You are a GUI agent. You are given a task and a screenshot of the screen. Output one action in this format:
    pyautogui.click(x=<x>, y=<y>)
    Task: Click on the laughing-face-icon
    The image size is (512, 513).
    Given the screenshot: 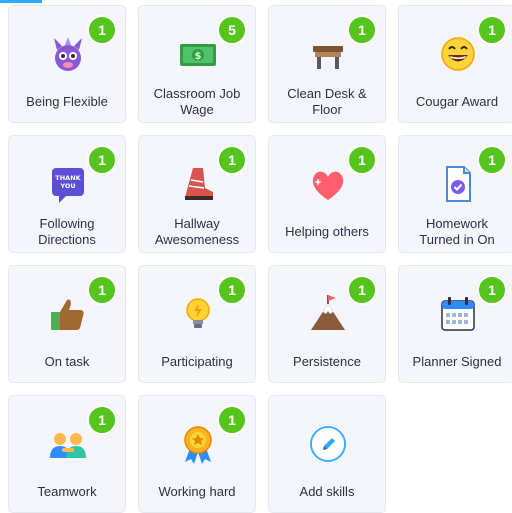 What is the action you would take?
    pyautogui.click(x=458, y=54)
    